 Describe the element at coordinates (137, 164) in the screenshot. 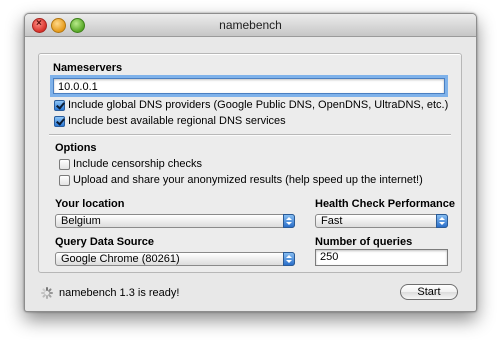

I see `censorship-label: Include censorship checks` at that location.